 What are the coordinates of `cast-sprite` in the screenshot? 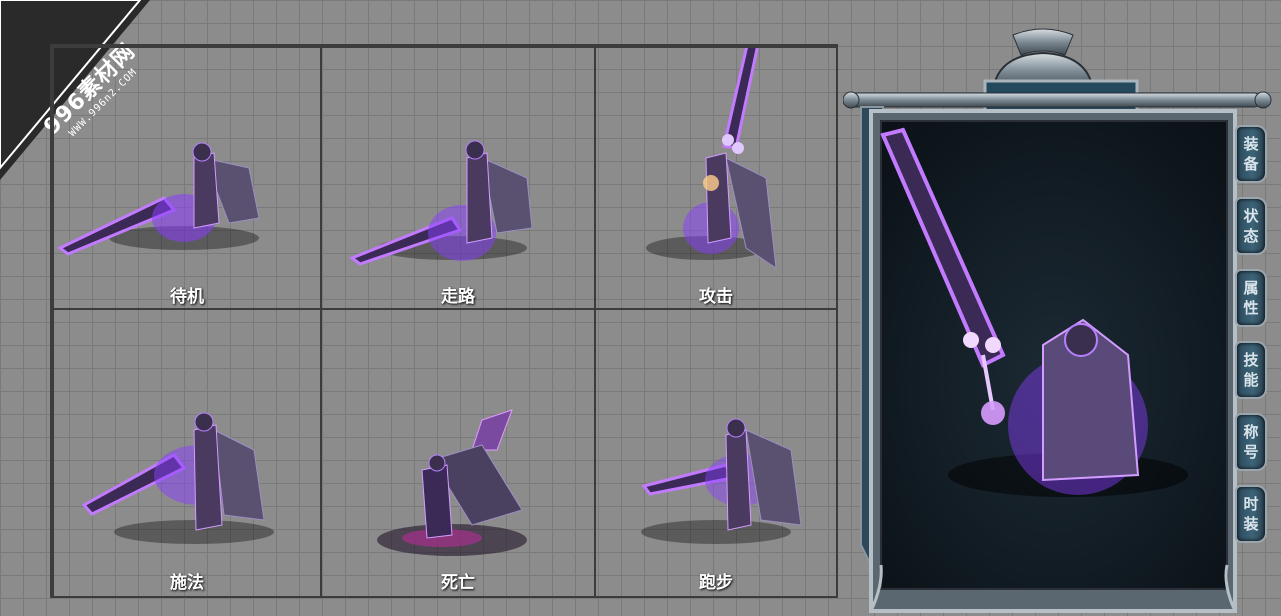 It's located at (177, 478).